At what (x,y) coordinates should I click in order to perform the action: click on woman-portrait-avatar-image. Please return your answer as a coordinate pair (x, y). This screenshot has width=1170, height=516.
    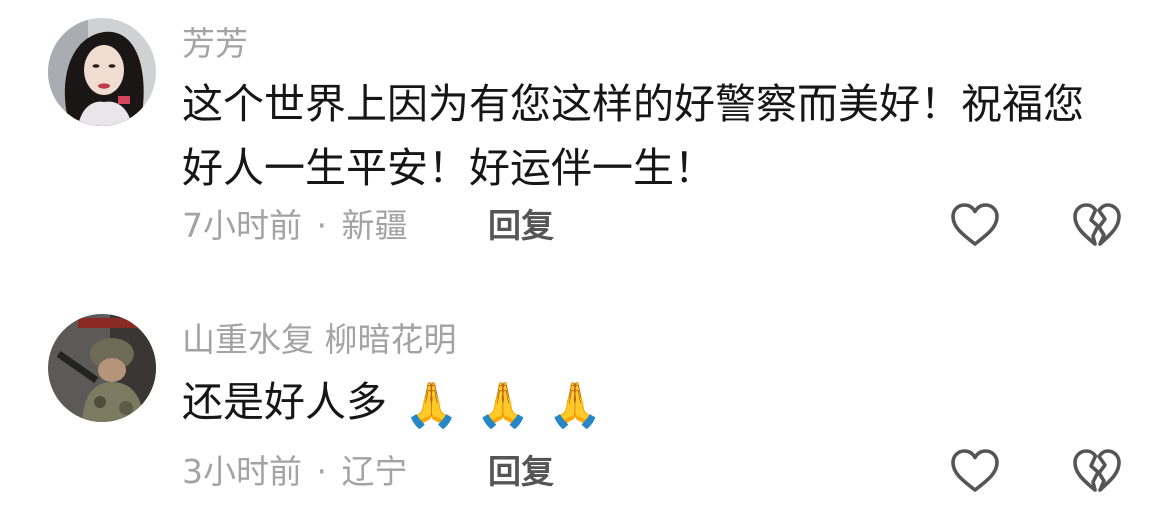
    Looking at the image, I should click on (102, 72).